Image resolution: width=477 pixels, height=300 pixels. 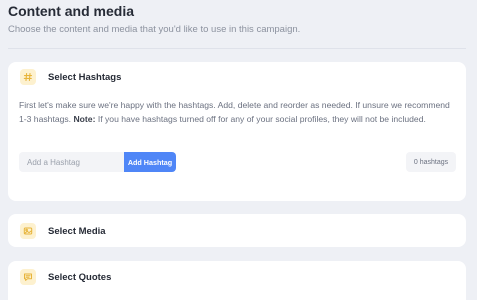 What do you see at coordinates (237, 230) in the screenshot?
I see `media-section: Select Media` at bounding box center [237, 230].